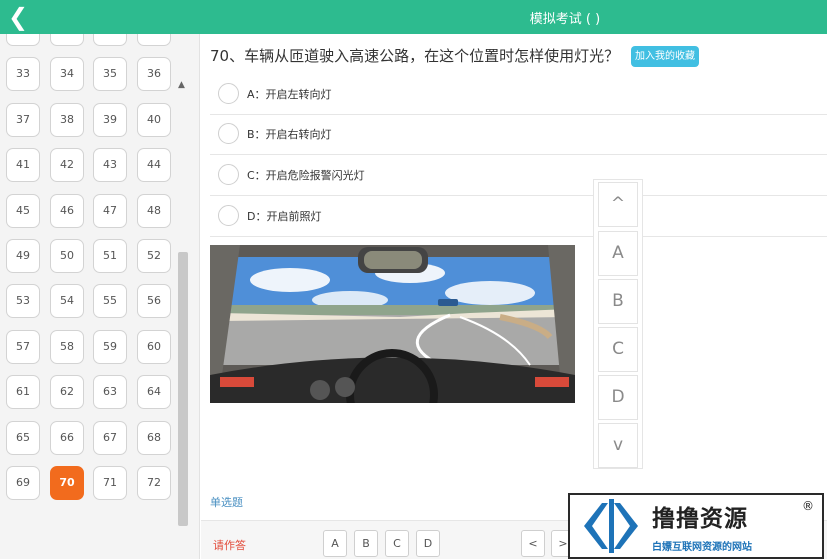 Image resolution: width=827 pixels, height=559 pixels. Describe the element at coordinates (335, 543) in the screenshot. I see `answer-a-button: A` at that location.